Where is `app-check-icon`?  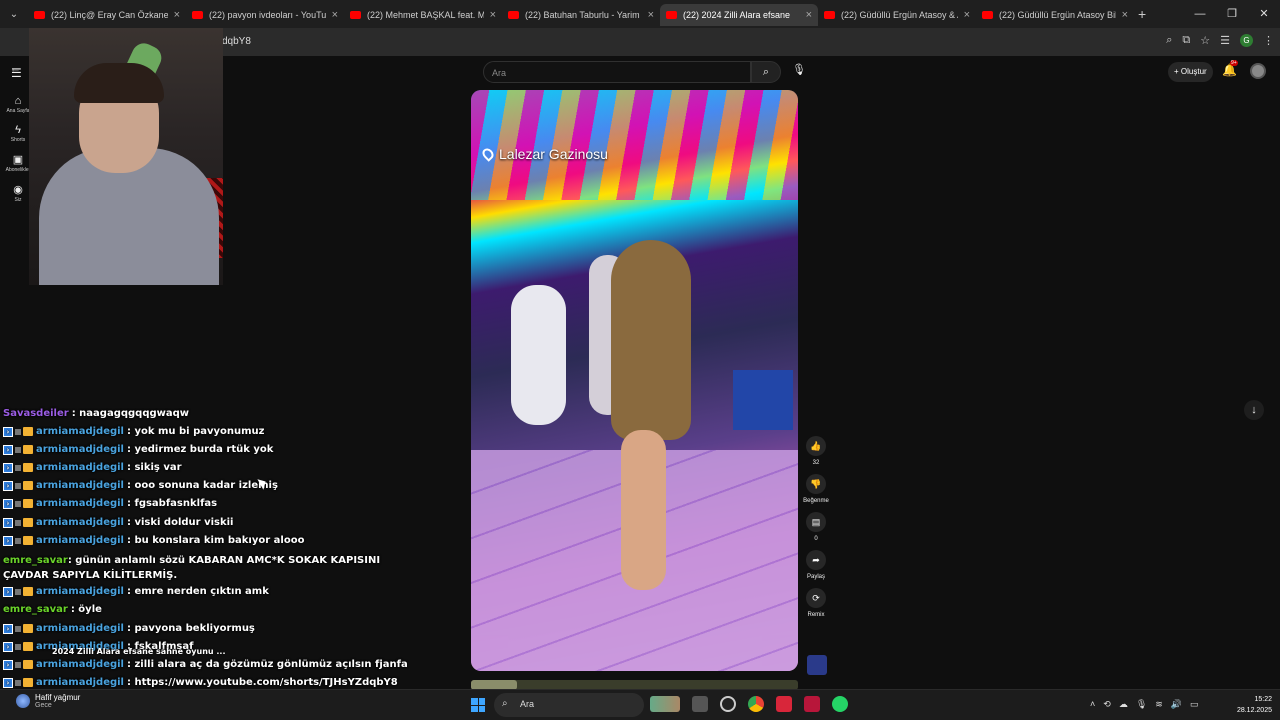 app-check-icon is located at coordinates (812, 704).